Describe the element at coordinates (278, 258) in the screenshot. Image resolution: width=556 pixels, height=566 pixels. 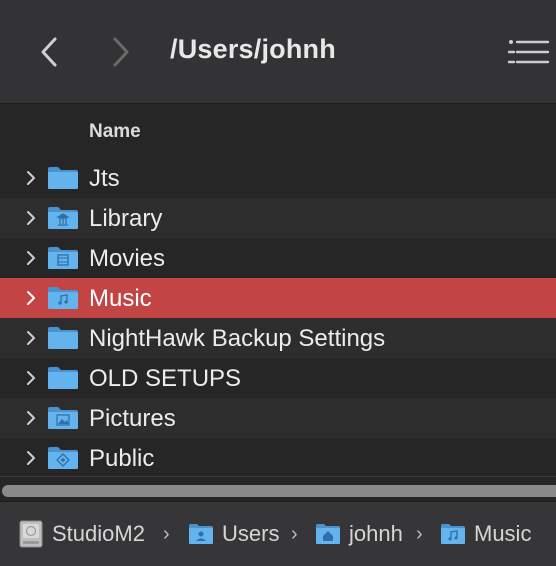
I see `list-item: Movies` at that location.